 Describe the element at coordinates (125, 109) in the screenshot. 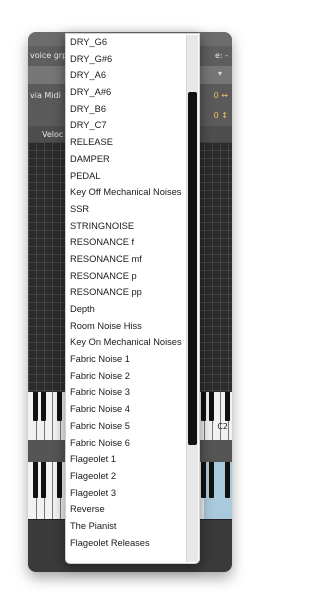

I see `menu-item: DRY_B6` at that location.